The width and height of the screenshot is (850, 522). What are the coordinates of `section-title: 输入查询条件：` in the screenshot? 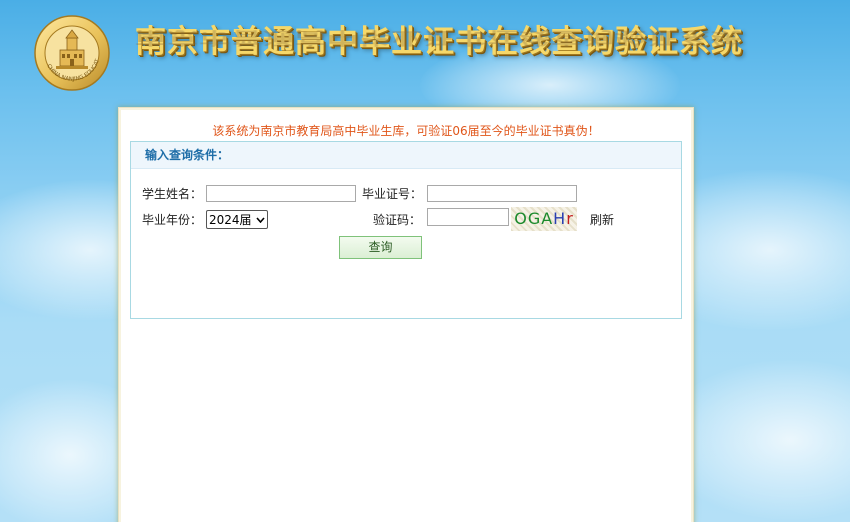 It's located at (406, 155).